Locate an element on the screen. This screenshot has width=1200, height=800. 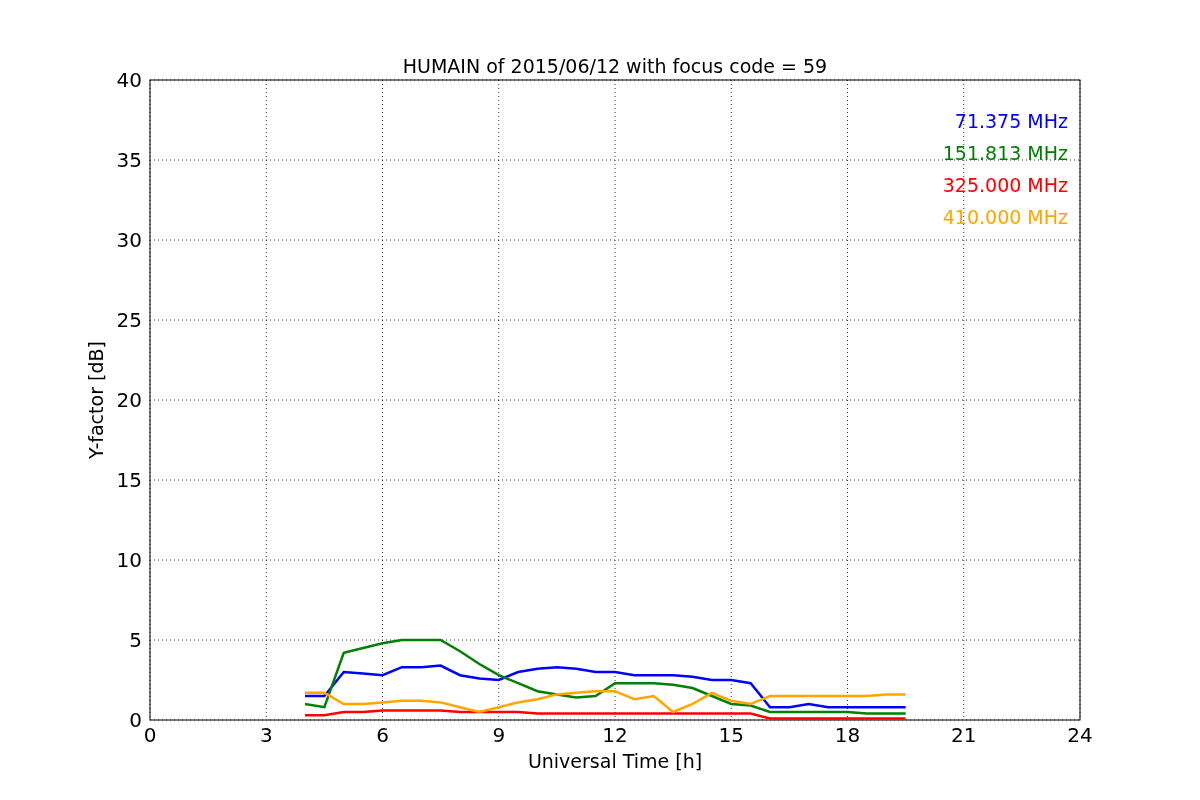
chart-title: HUMAIN of 2015/06/12 with focus code = 59 is located at coordinates (615, 66).